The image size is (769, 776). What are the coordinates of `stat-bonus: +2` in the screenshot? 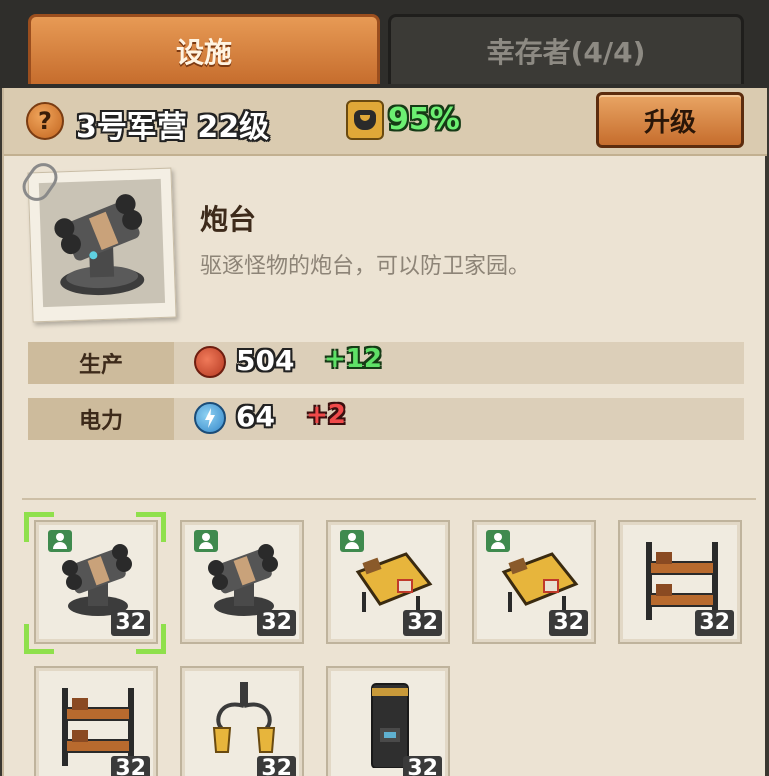 It's located at (326, 415).